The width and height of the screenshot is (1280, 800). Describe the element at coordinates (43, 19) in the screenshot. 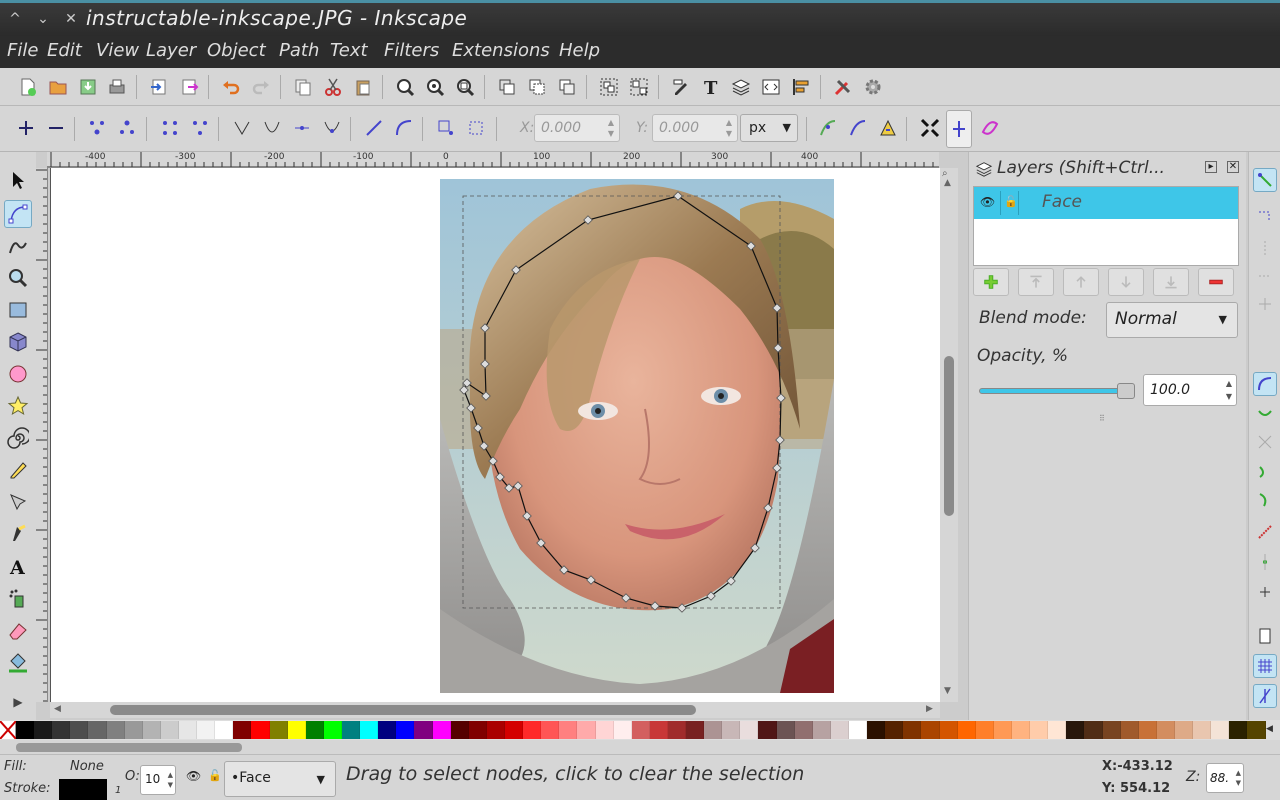

I see `minimize-button: ⌄` at that location.